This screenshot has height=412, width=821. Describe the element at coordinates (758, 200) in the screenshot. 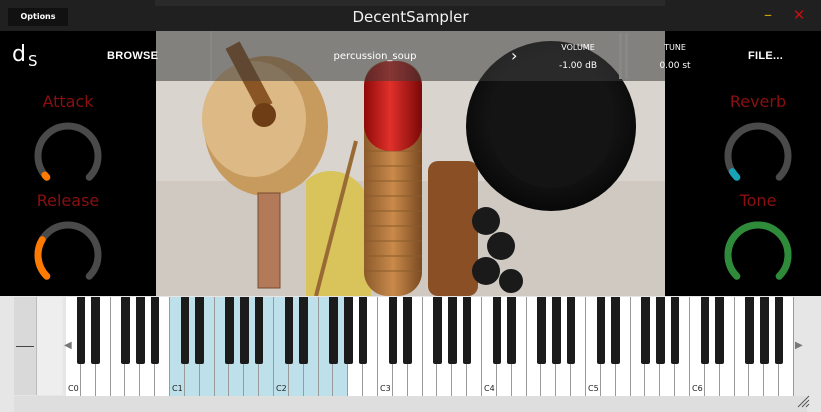

I see `tone-label: Tone` at that location.